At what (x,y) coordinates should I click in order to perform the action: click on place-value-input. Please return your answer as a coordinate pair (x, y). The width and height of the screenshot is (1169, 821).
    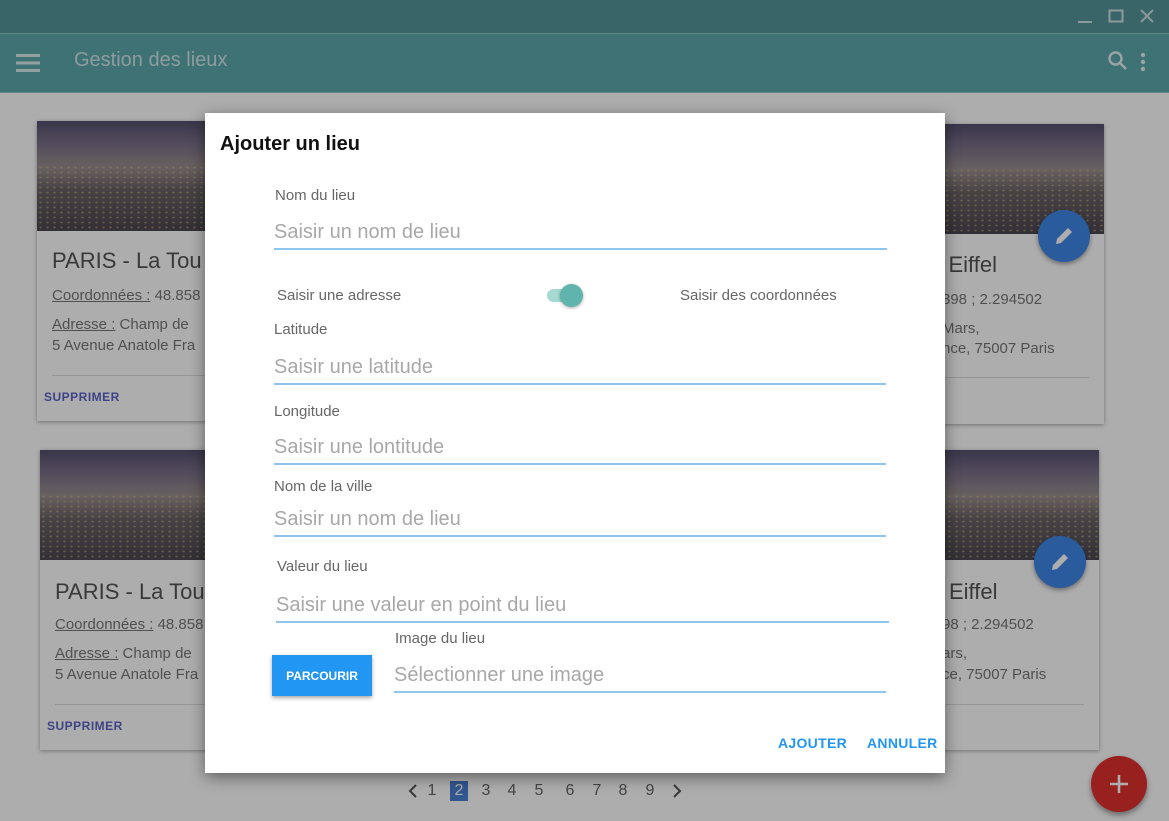
    Looking at the image, I should click on (582, 606).